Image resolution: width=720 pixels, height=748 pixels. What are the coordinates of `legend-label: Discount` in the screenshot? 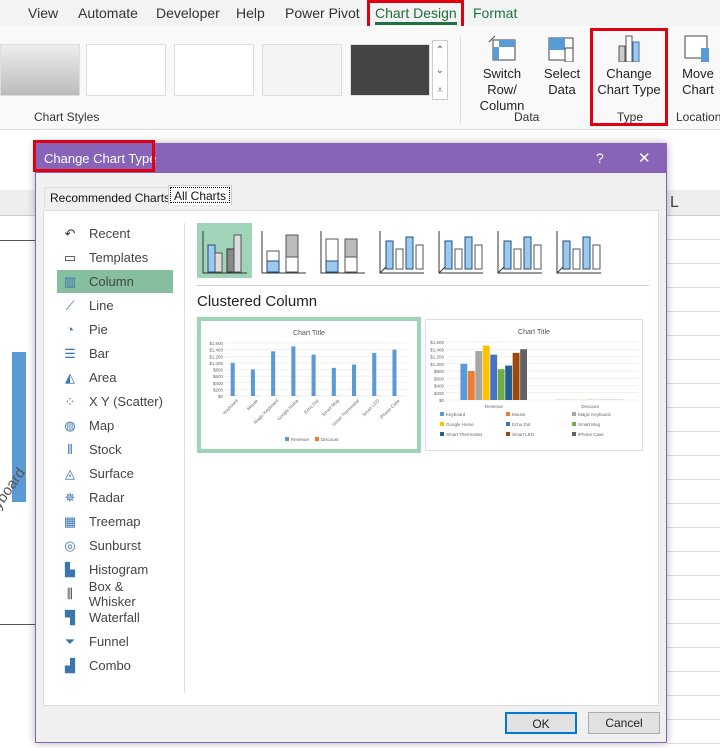 It's located at (330, 439).